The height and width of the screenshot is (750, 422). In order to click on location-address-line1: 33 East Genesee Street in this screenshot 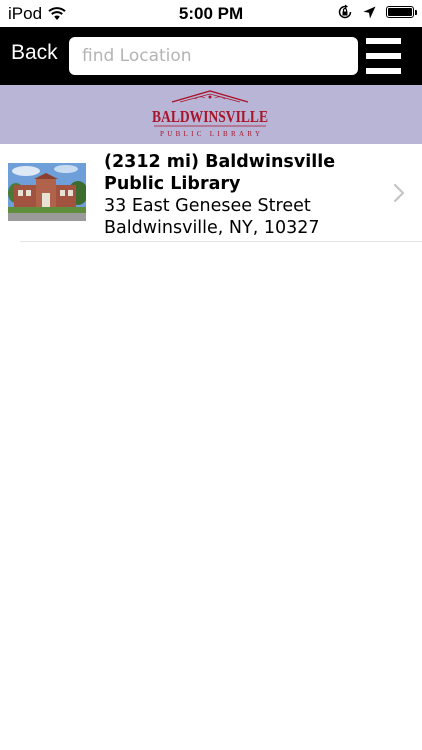, I will do `click(207, 206)`.